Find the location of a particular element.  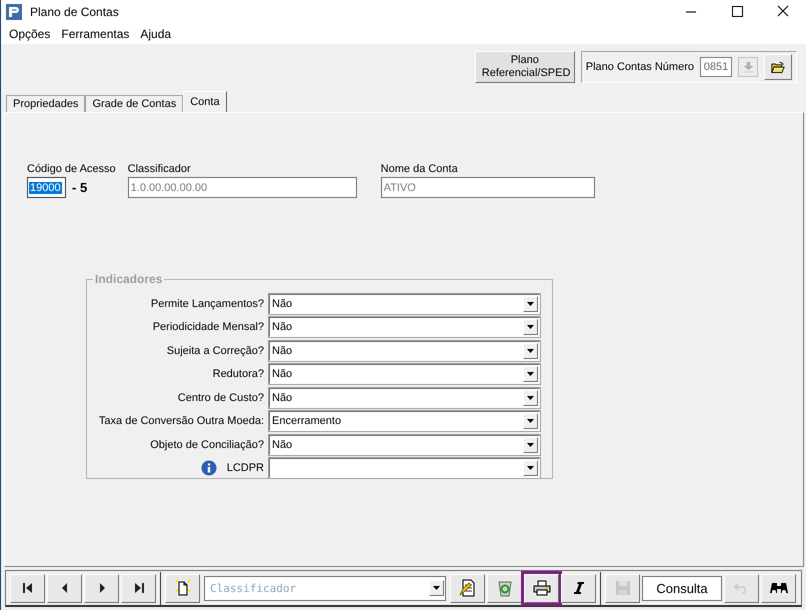

indicator-label: LCDPR is located at coordinates (245, 468).